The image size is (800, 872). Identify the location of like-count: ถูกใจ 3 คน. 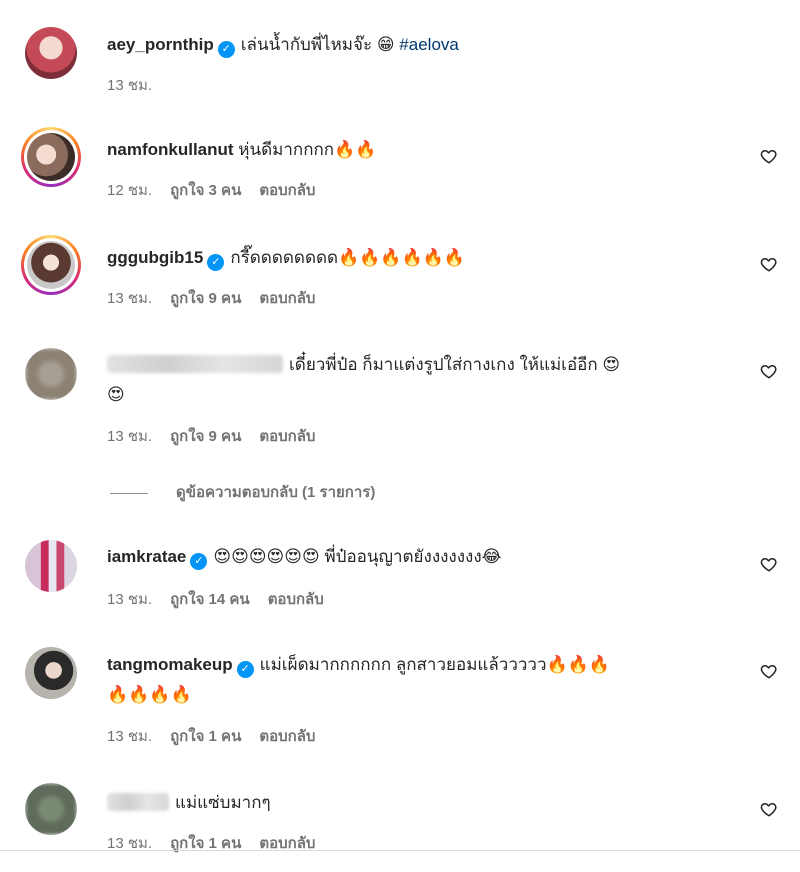
(205, 190).